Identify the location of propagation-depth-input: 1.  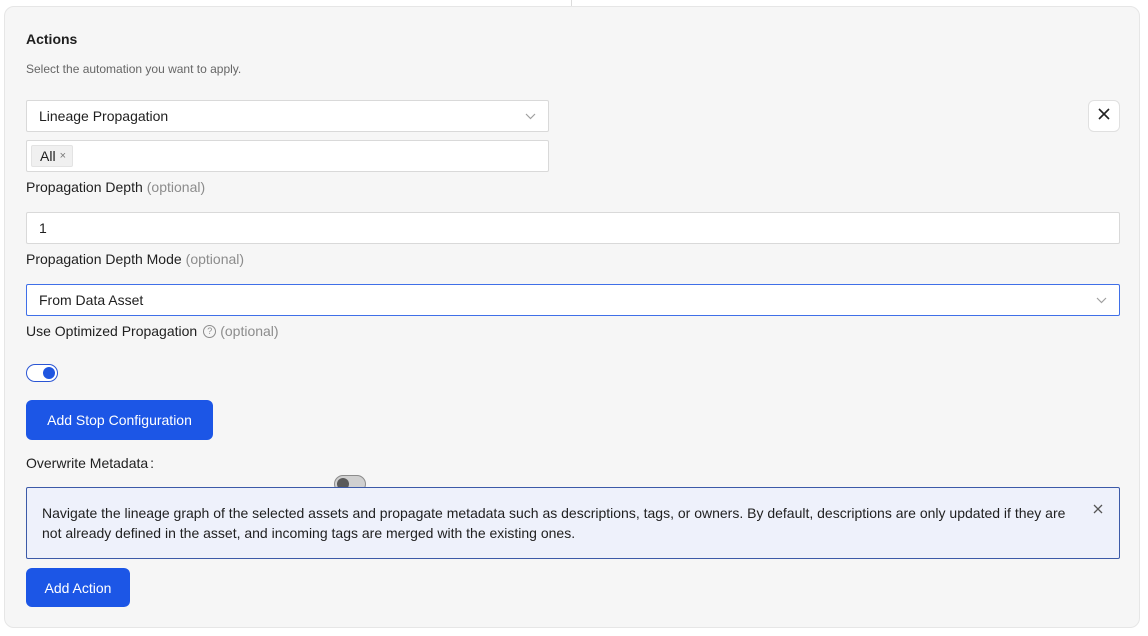
(573, 228).